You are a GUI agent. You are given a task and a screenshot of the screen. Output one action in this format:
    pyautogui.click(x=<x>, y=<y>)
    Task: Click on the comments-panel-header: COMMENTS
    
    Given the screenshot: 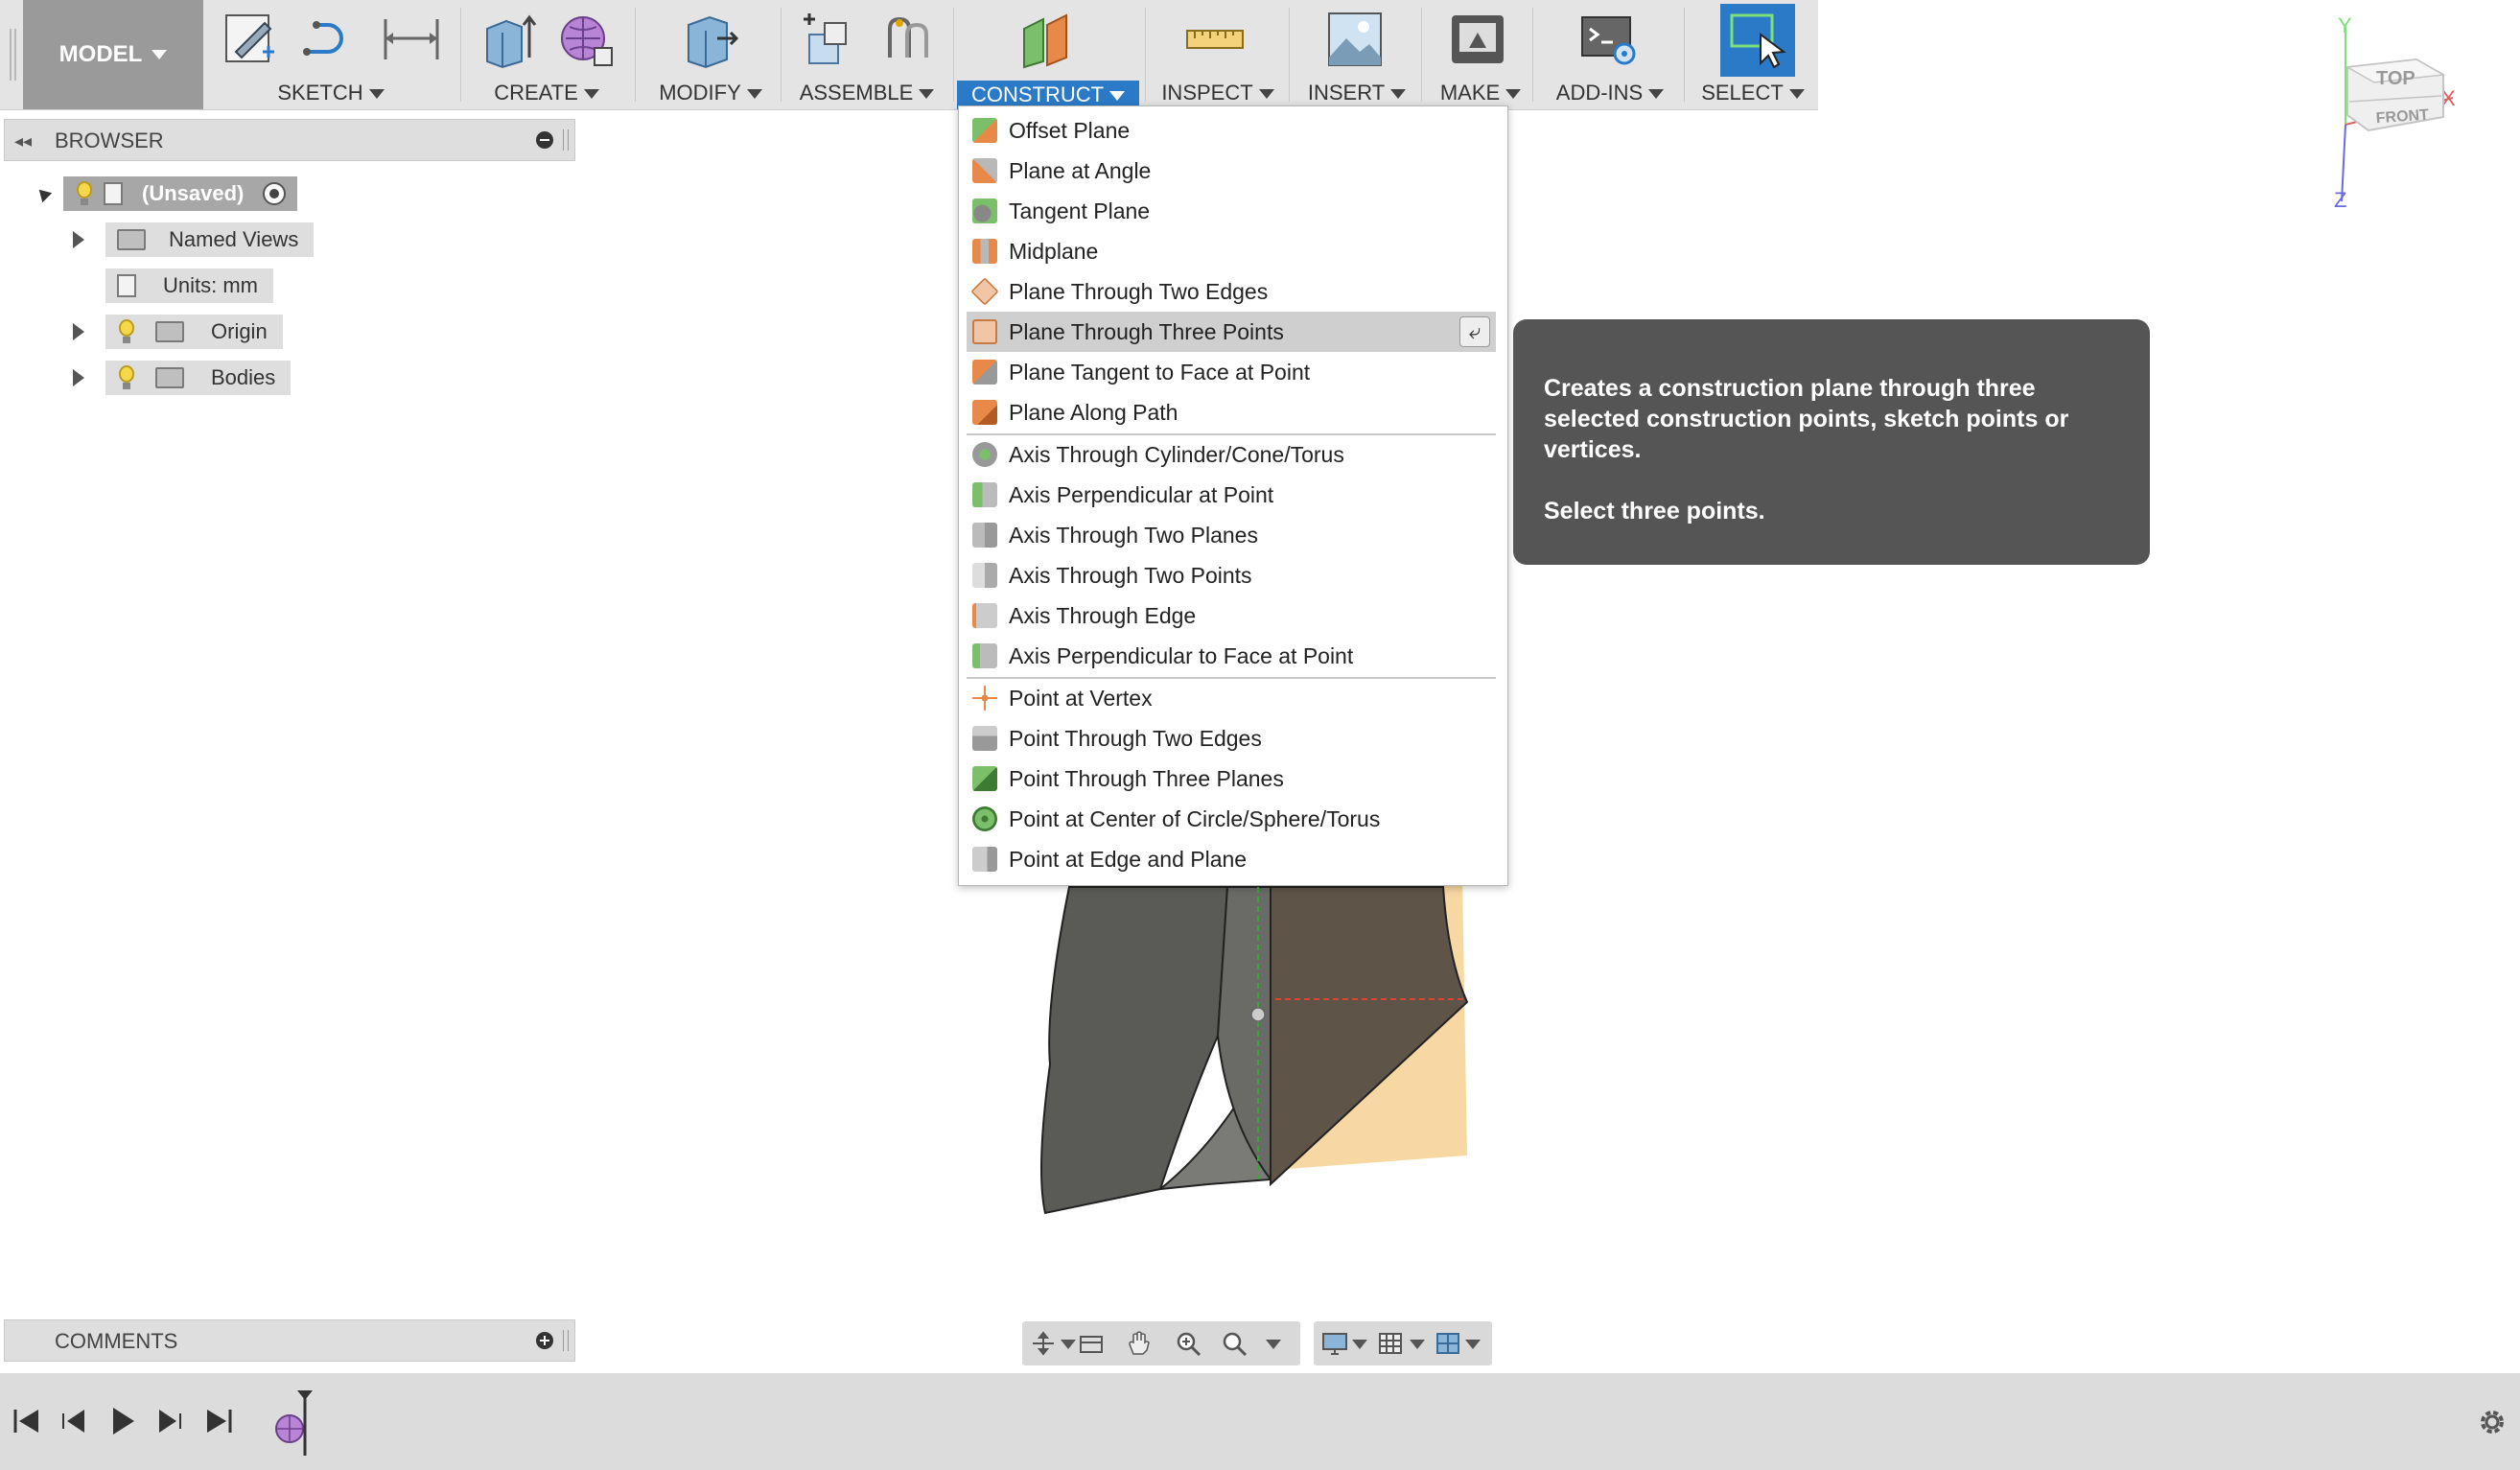 What is the action you would take?
    pyautogui.click(x=289, y=1340)
    